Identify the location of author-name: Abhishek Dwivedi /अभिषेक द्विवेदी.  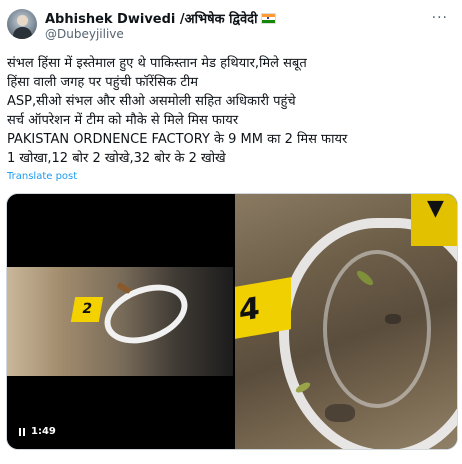
(151, 18).